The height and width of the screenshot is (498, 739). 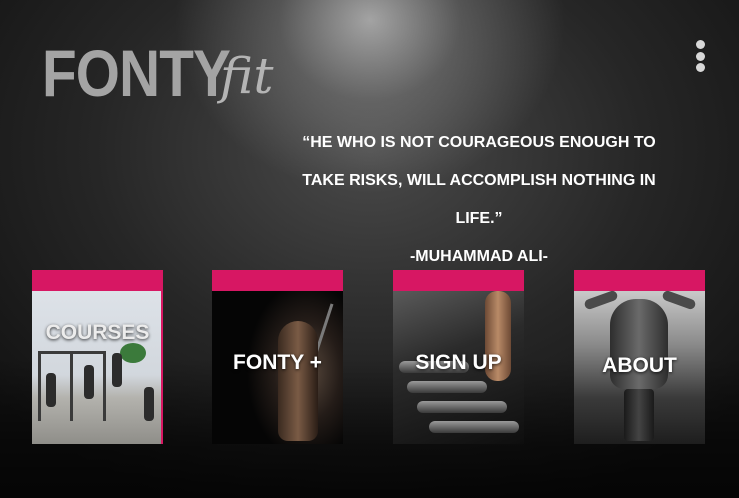 I want to click on fonty-plus-card: Fonty +, so click(x=277, y=357).